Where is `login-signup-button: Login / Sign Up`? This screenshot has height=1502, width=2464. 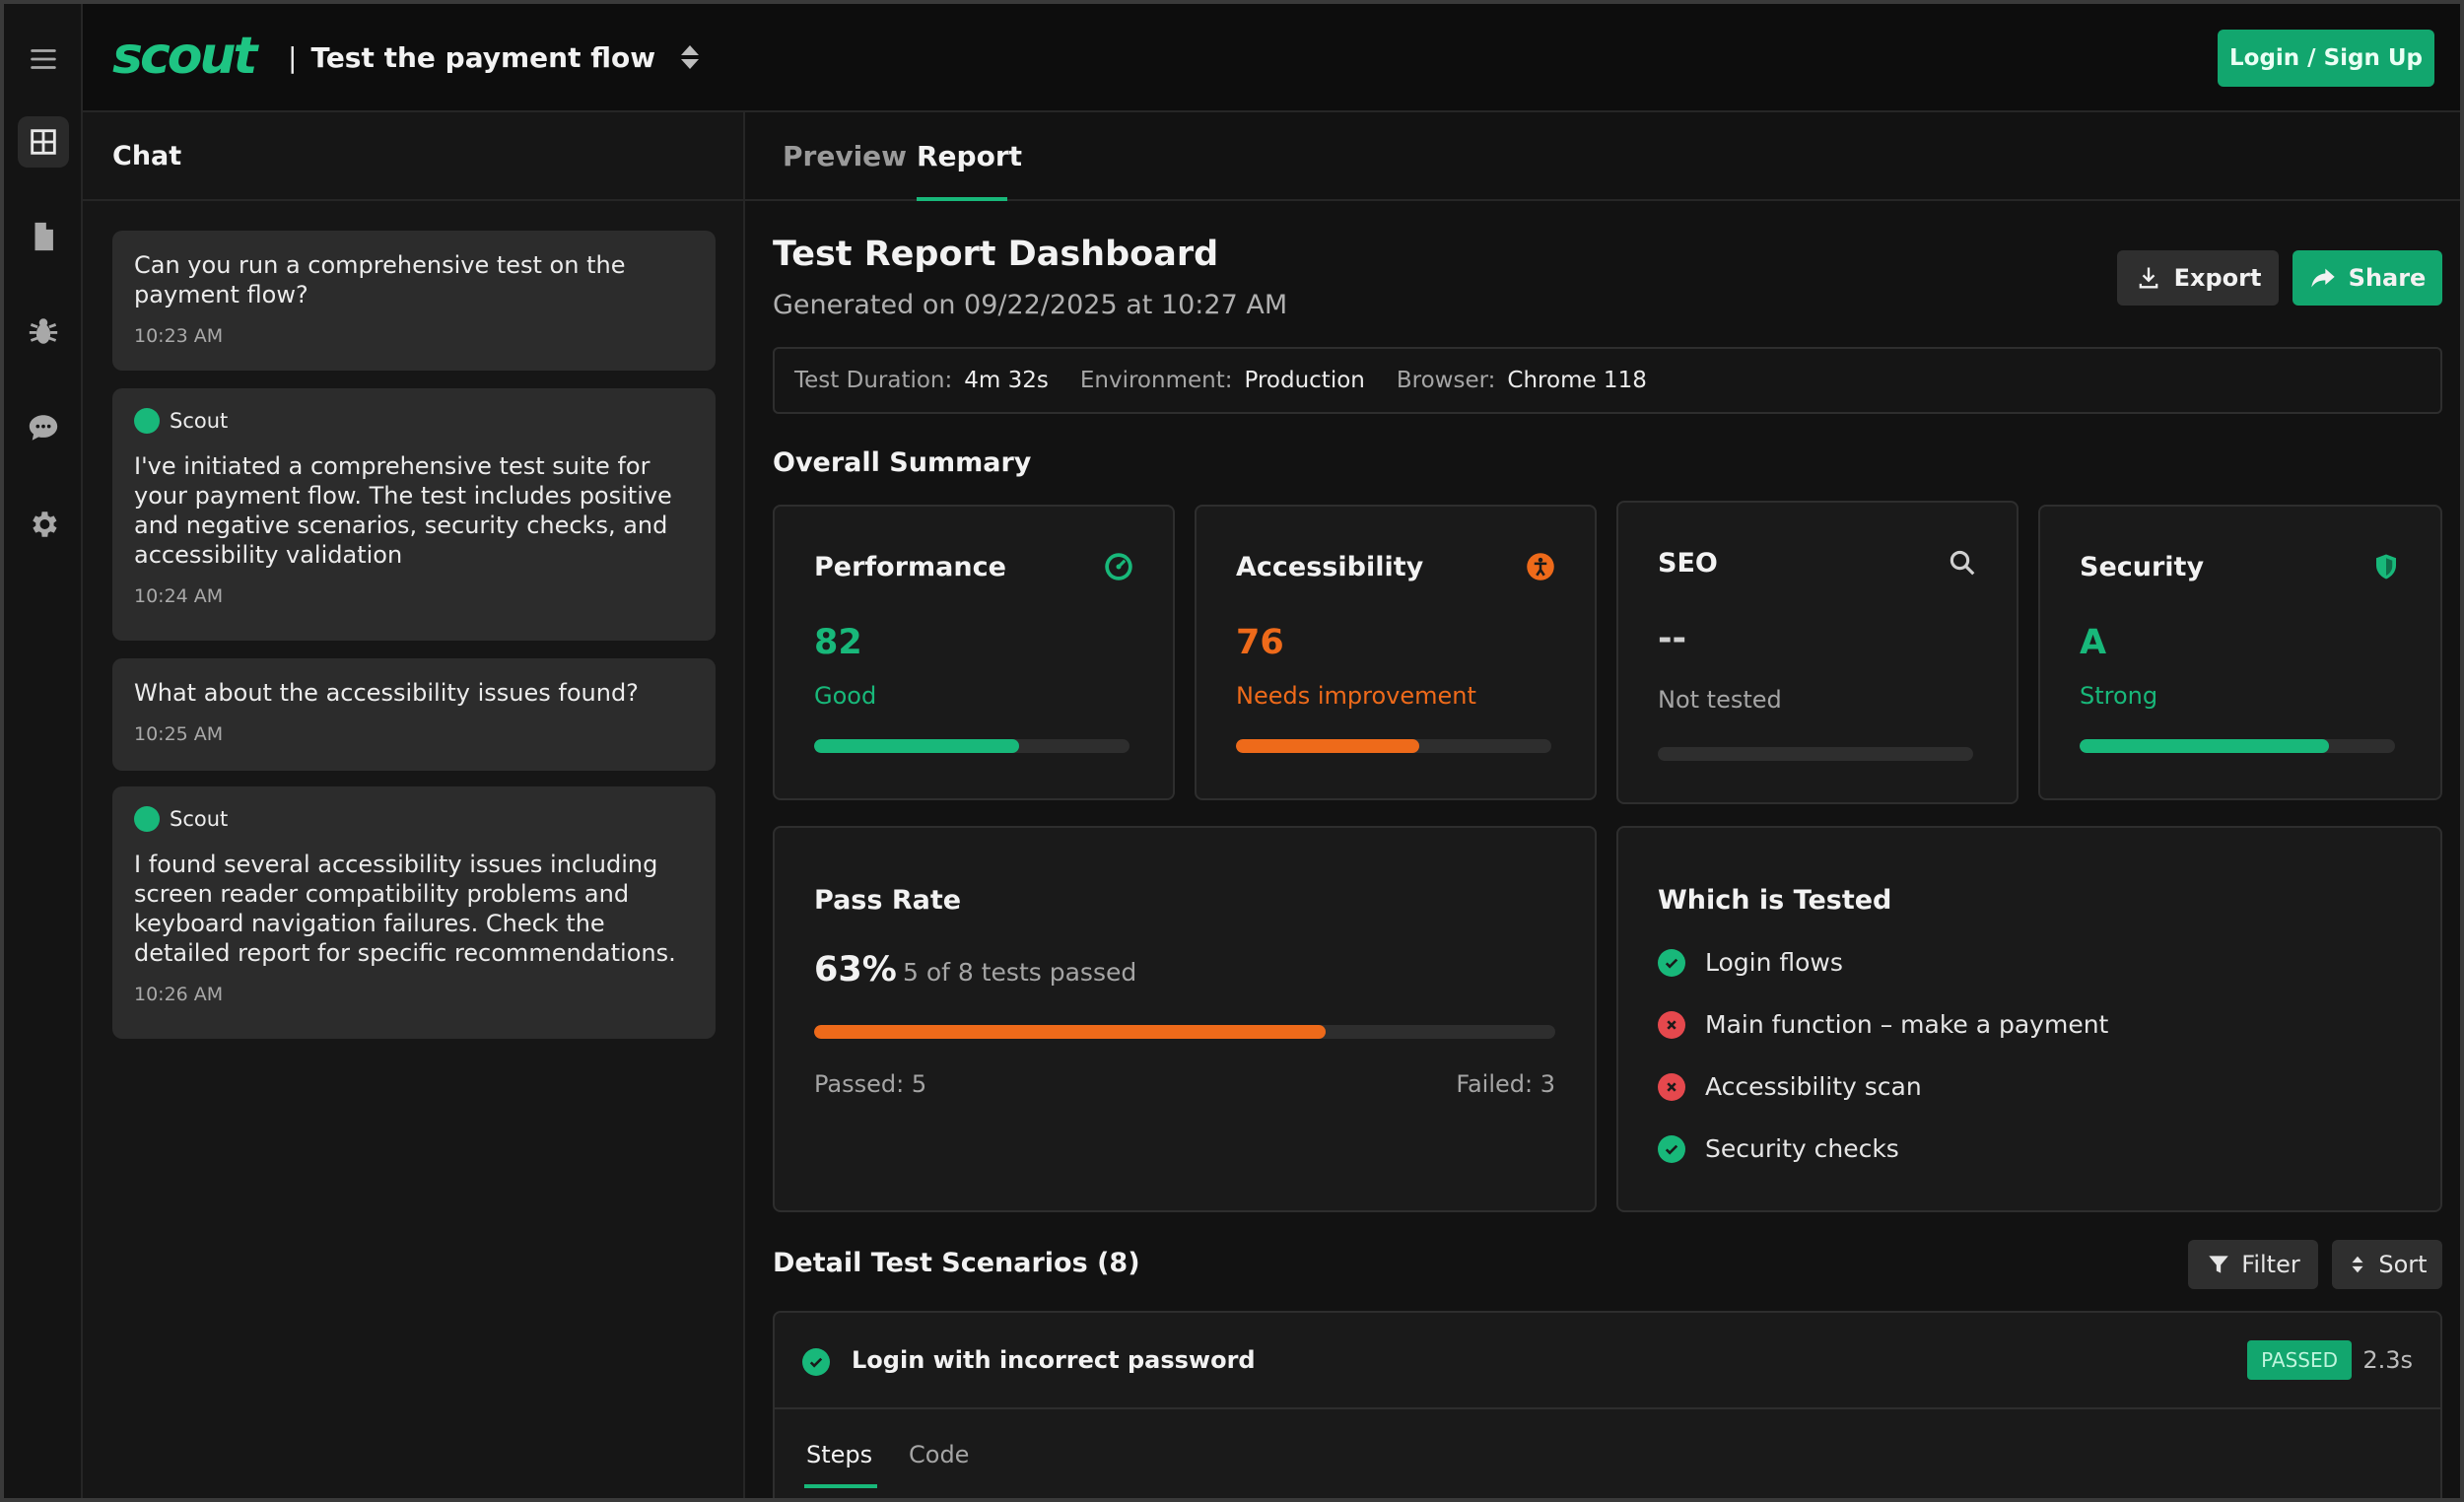 login-signup-button: Login / Sign Up is located at coordinates (2326, 58).